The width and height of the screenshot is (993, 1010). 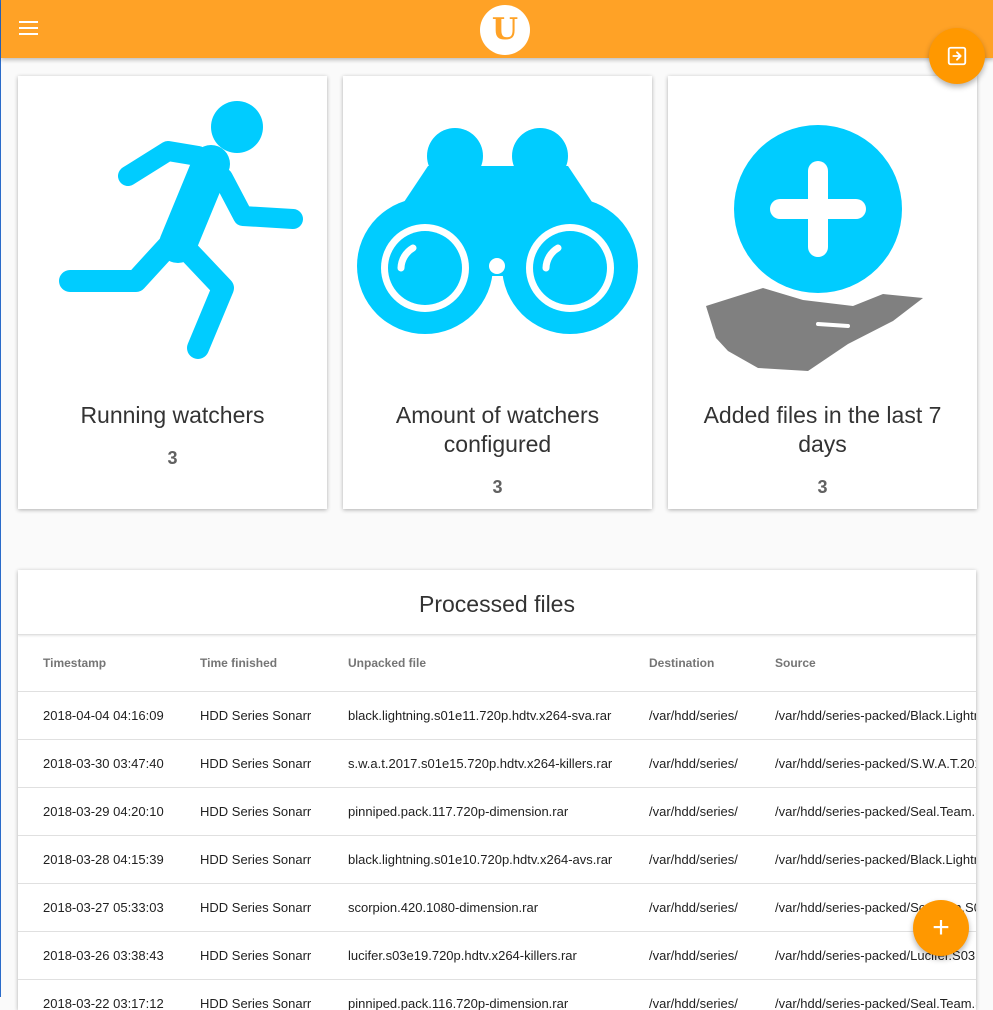 I want to click on column-header-time-finished: Time finished, so click(x=249, y=663).